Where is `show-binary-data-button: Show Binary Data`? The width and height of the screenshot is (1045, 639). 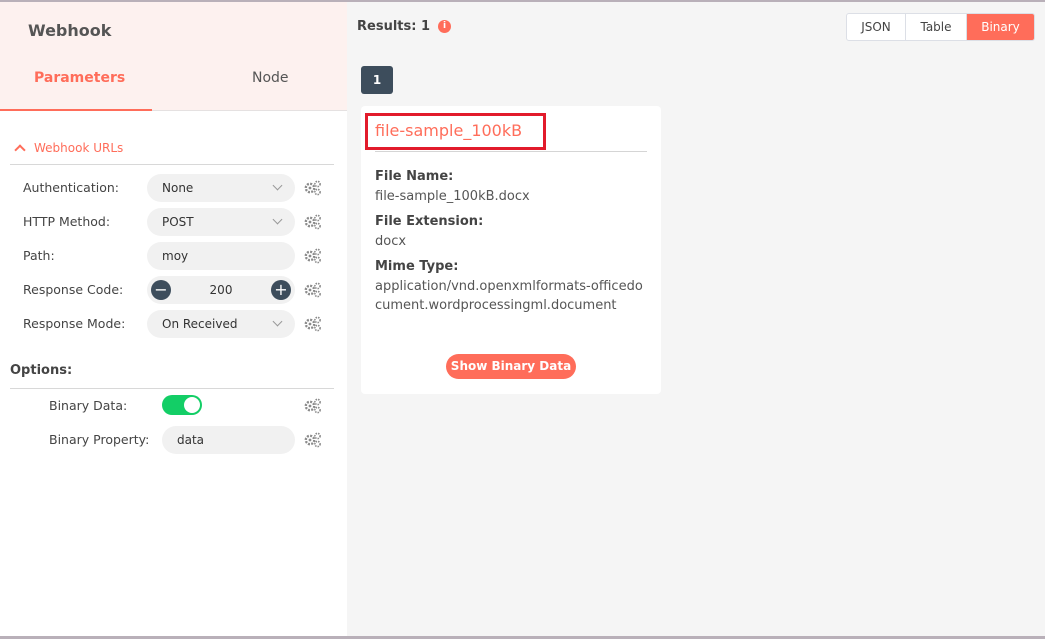 show-binary-data-button: Show Binary Data is located at coordinates (511, 366).